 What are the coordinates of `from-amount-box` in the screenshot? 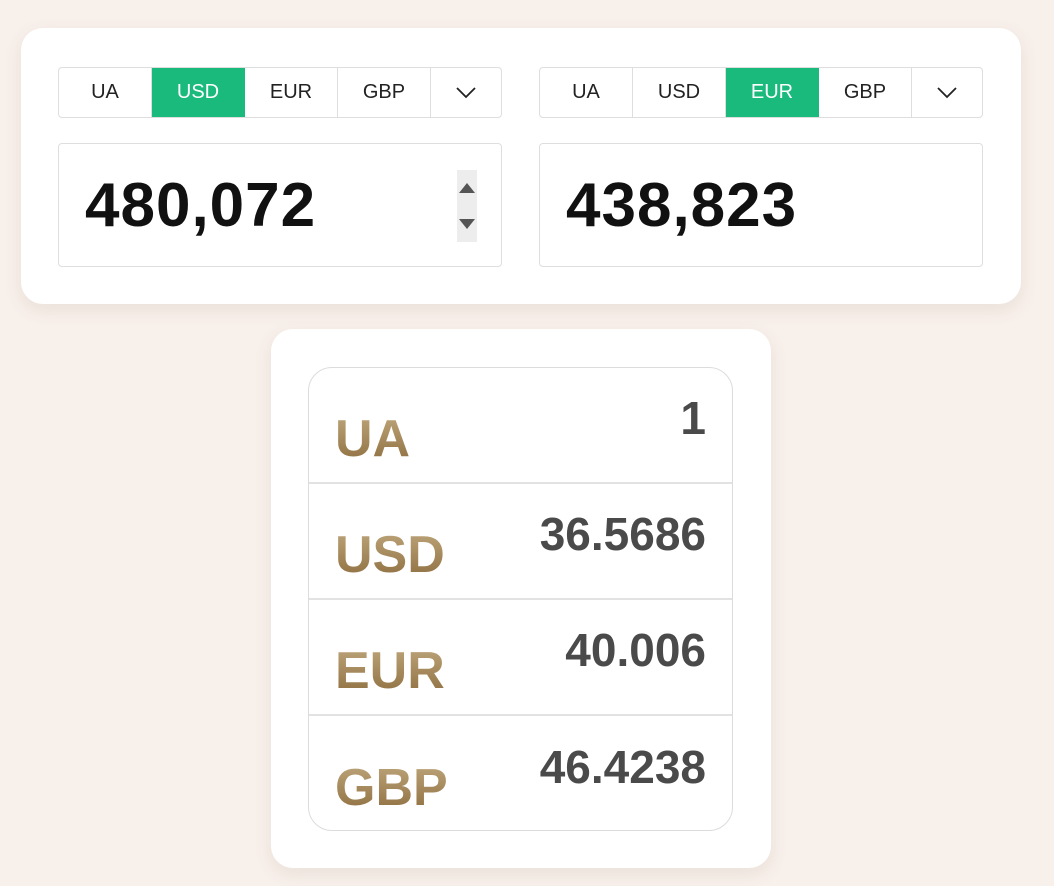 It's located at (280, 205).